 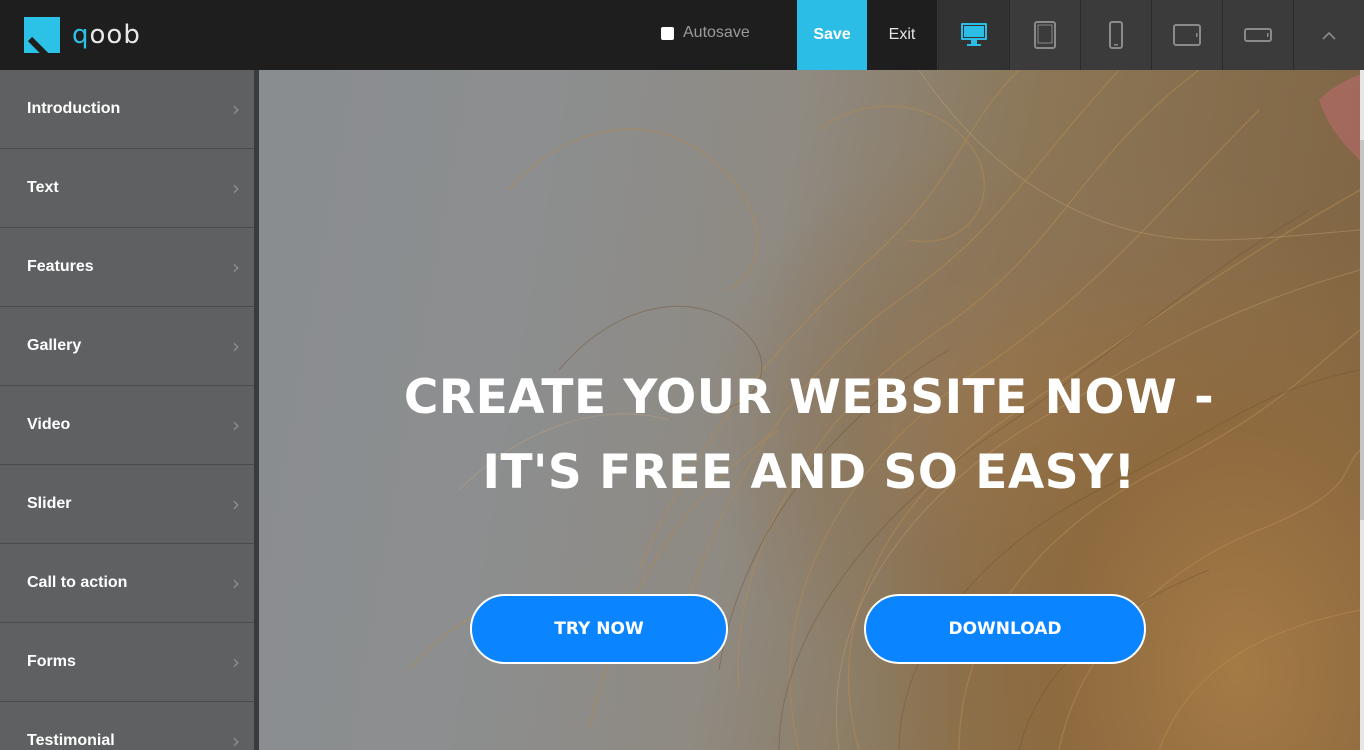 What do you see at coordinates (127, 726) in the screenshot?
I see `sidebar-item-testimonial: Testimonial ›` at bounding box center [127, 726].